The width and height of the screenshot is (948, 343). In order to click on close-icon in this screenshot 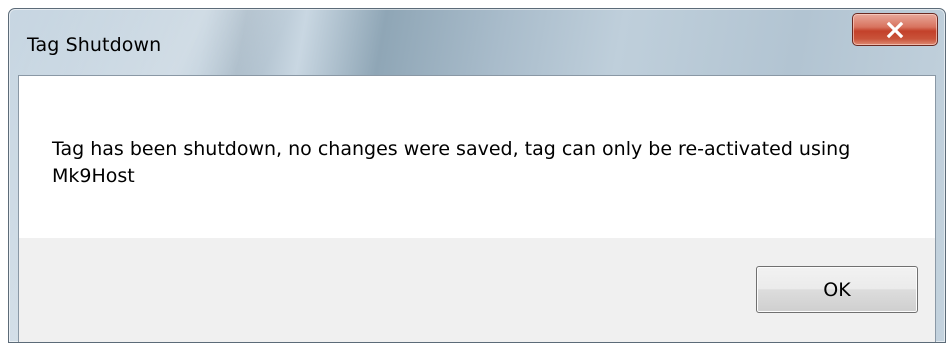, I will do `click(895, 29)`.